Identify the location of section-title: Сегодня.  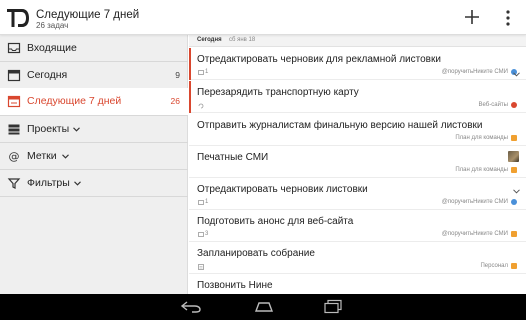
(209, 40).